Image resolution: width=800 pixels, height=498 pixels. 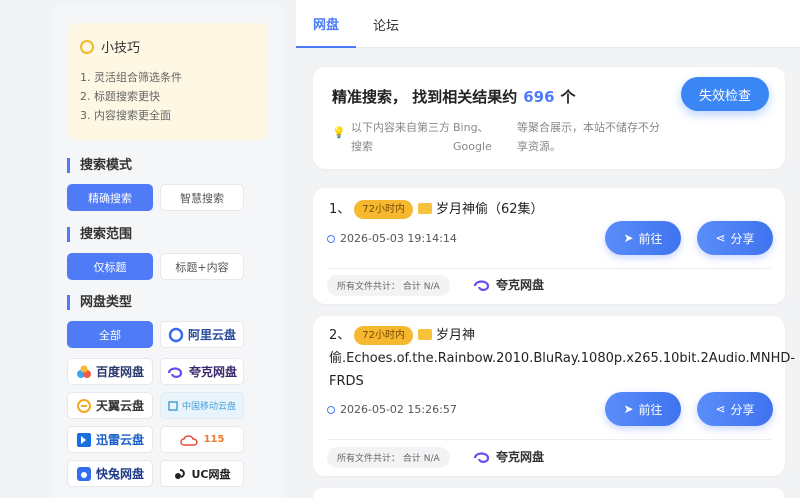 I want to click on cloud-115-icon, so click(x=188, y=440).